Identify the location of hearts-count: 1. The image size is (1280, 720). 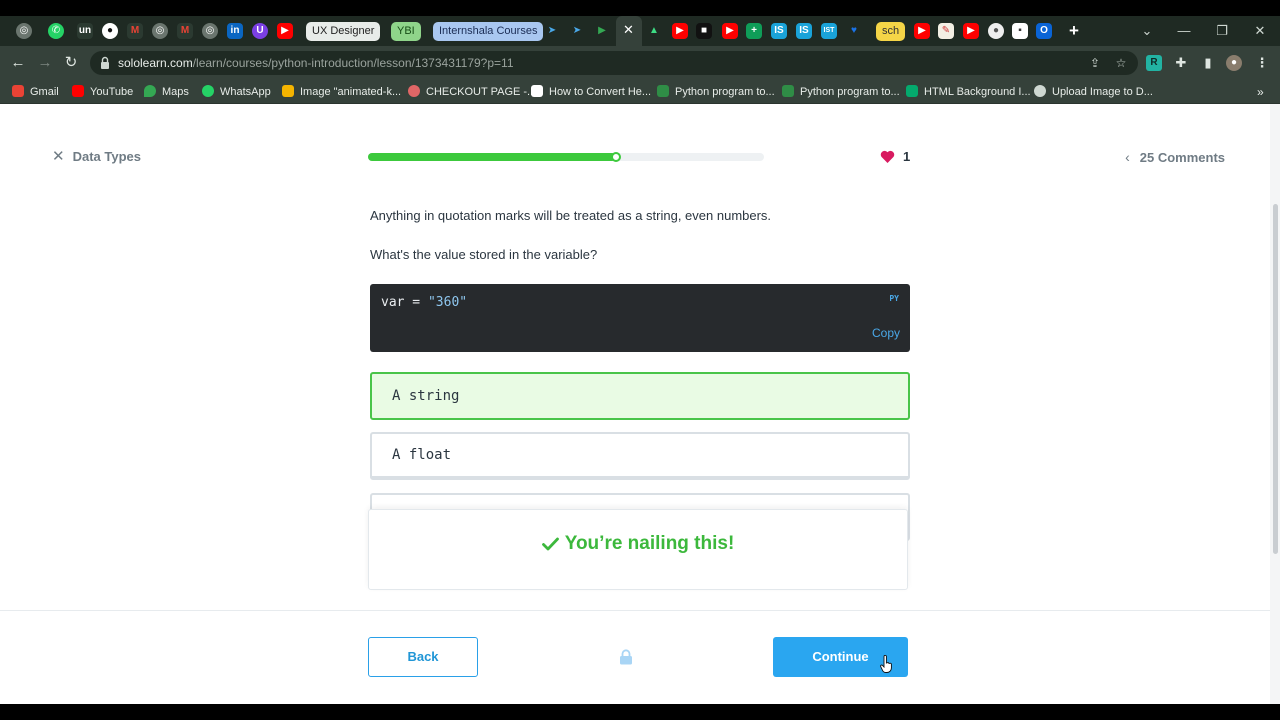
(907, 156).